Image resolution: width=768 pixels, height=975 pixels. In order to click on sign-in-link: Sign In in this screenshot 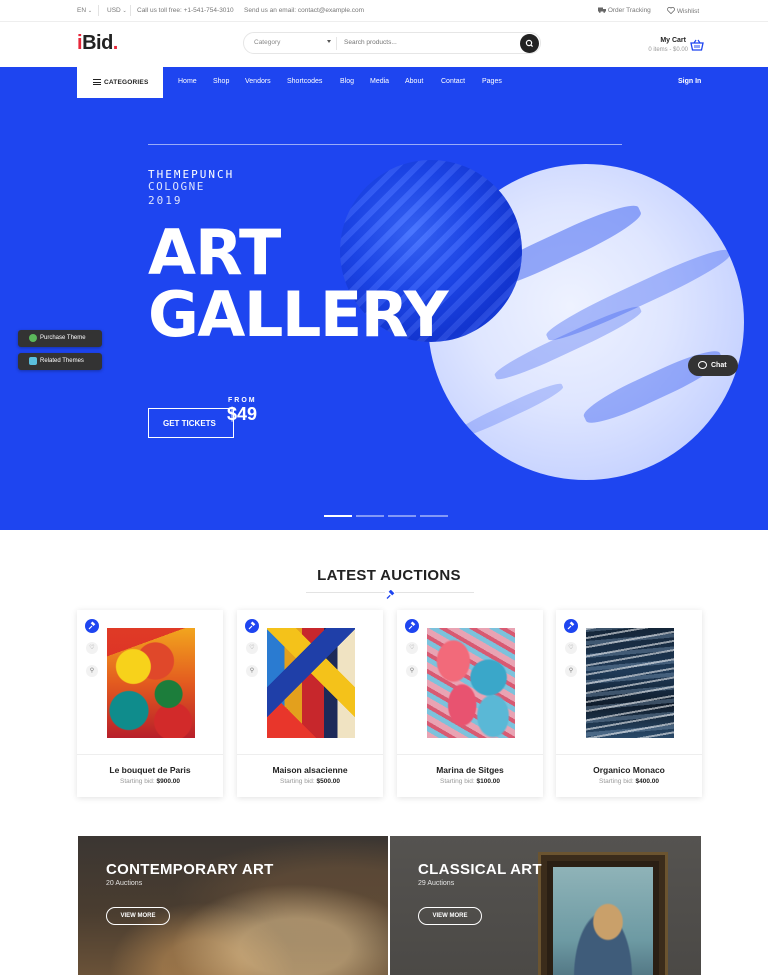, I will do `click(689, 81)`.